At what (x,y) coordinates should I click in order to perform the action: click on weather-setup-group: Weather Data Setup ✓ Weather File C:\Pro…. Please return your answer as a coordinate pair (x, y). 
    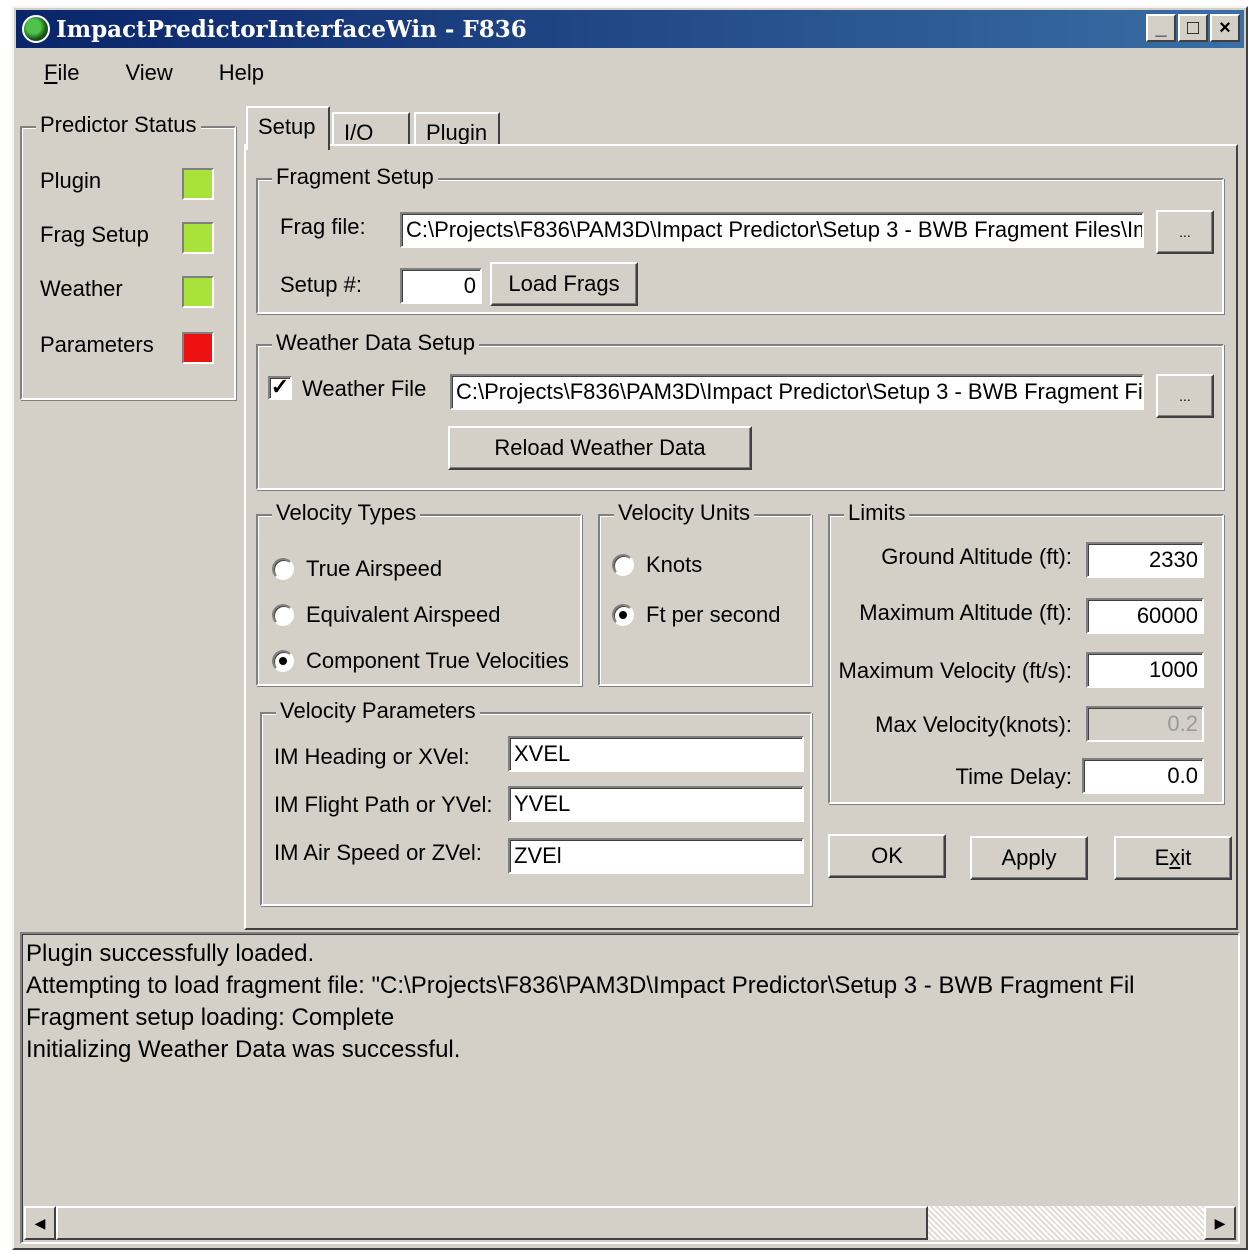
    Looking at the image, I should click on (740, 410).